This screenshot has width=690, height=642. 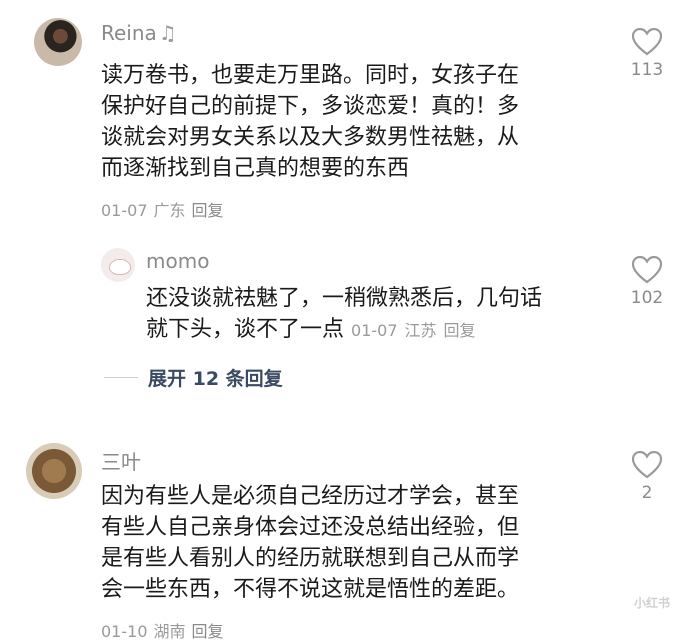 What do you see at coordinates (121, 377) in the screenshot?
I see `divider` at bounding box center [121, 377].